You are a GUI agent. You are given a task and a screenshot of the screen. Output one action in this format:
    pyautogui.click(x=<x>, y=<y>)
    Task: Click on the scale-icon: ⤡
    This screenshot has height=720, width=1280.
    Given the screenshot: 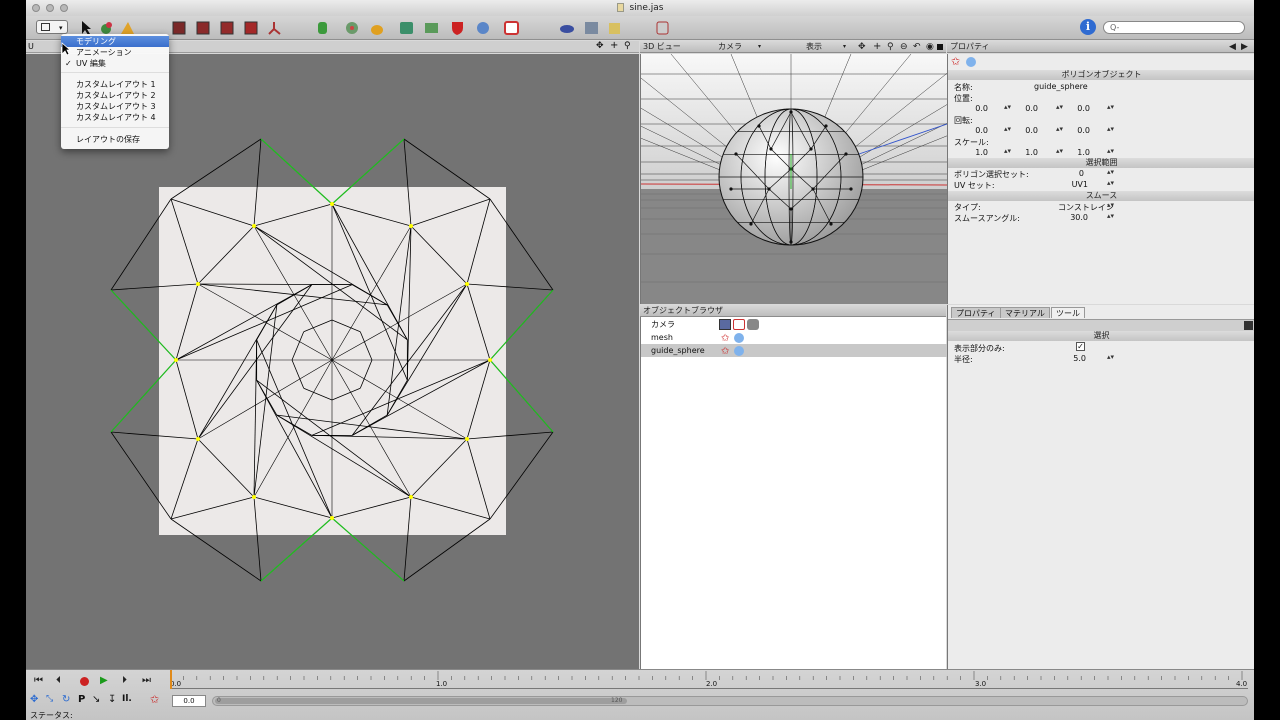 What is the action you would take?
    pyautogui.click(x=49, y=699)
    